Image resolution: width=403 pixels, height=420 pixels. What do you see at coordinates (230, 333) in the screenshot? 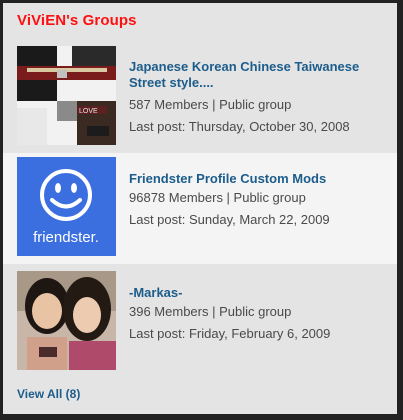
I see `group-last-post: Last post: Friday, February 6, 2009` at bounding box center [230, 333].